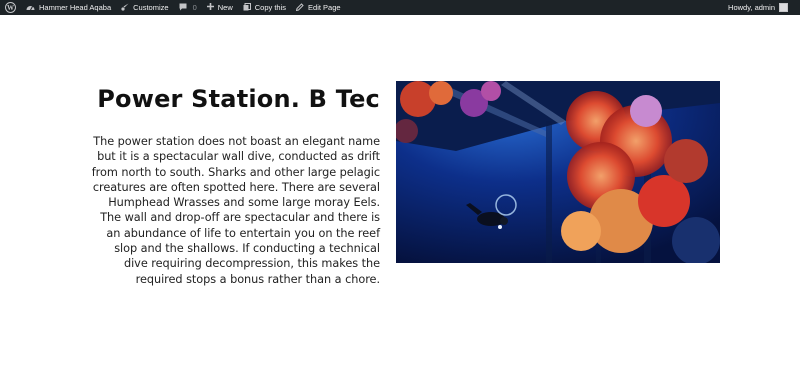 Image resolution: width=800 pixels, height=382 pixels. Describe the element at coordinates (125, 8) in the screenshot. I see `customize-brush-icon` at that location.